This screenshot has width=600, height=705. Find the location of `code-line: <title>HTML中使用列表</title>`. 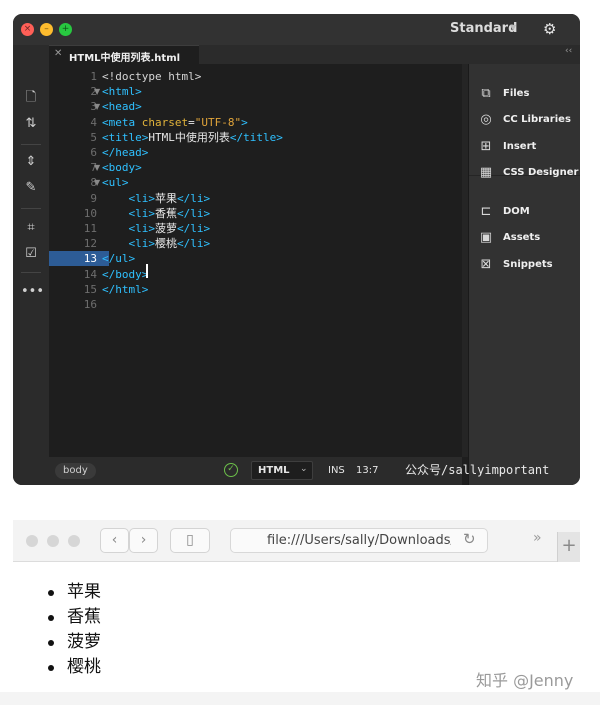

code-line: <title>HTML中使用列表</title> is located at coordinates (192, 137).